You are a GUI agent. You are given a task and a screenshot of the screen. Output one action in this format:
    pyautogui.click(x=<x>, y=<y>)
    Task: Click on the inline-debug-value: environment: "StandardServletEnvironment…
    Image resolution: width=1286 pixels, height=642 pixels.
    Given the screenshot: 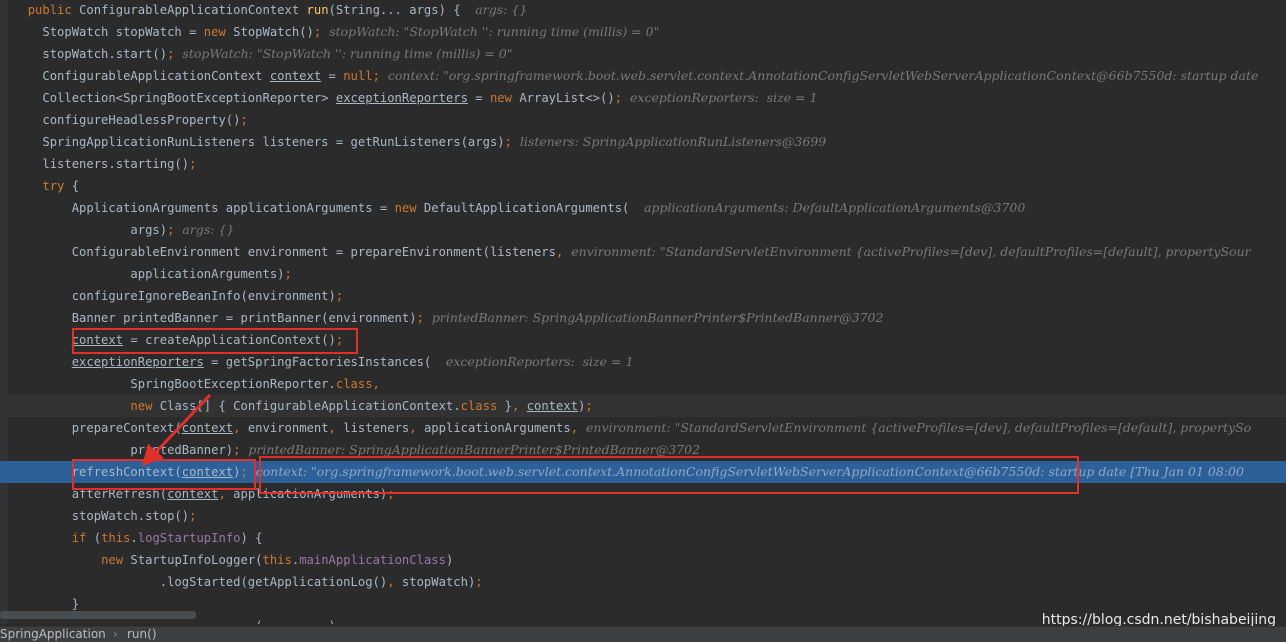 What is the action you would take?
    pyautogui.click(x=907, y=251)
    